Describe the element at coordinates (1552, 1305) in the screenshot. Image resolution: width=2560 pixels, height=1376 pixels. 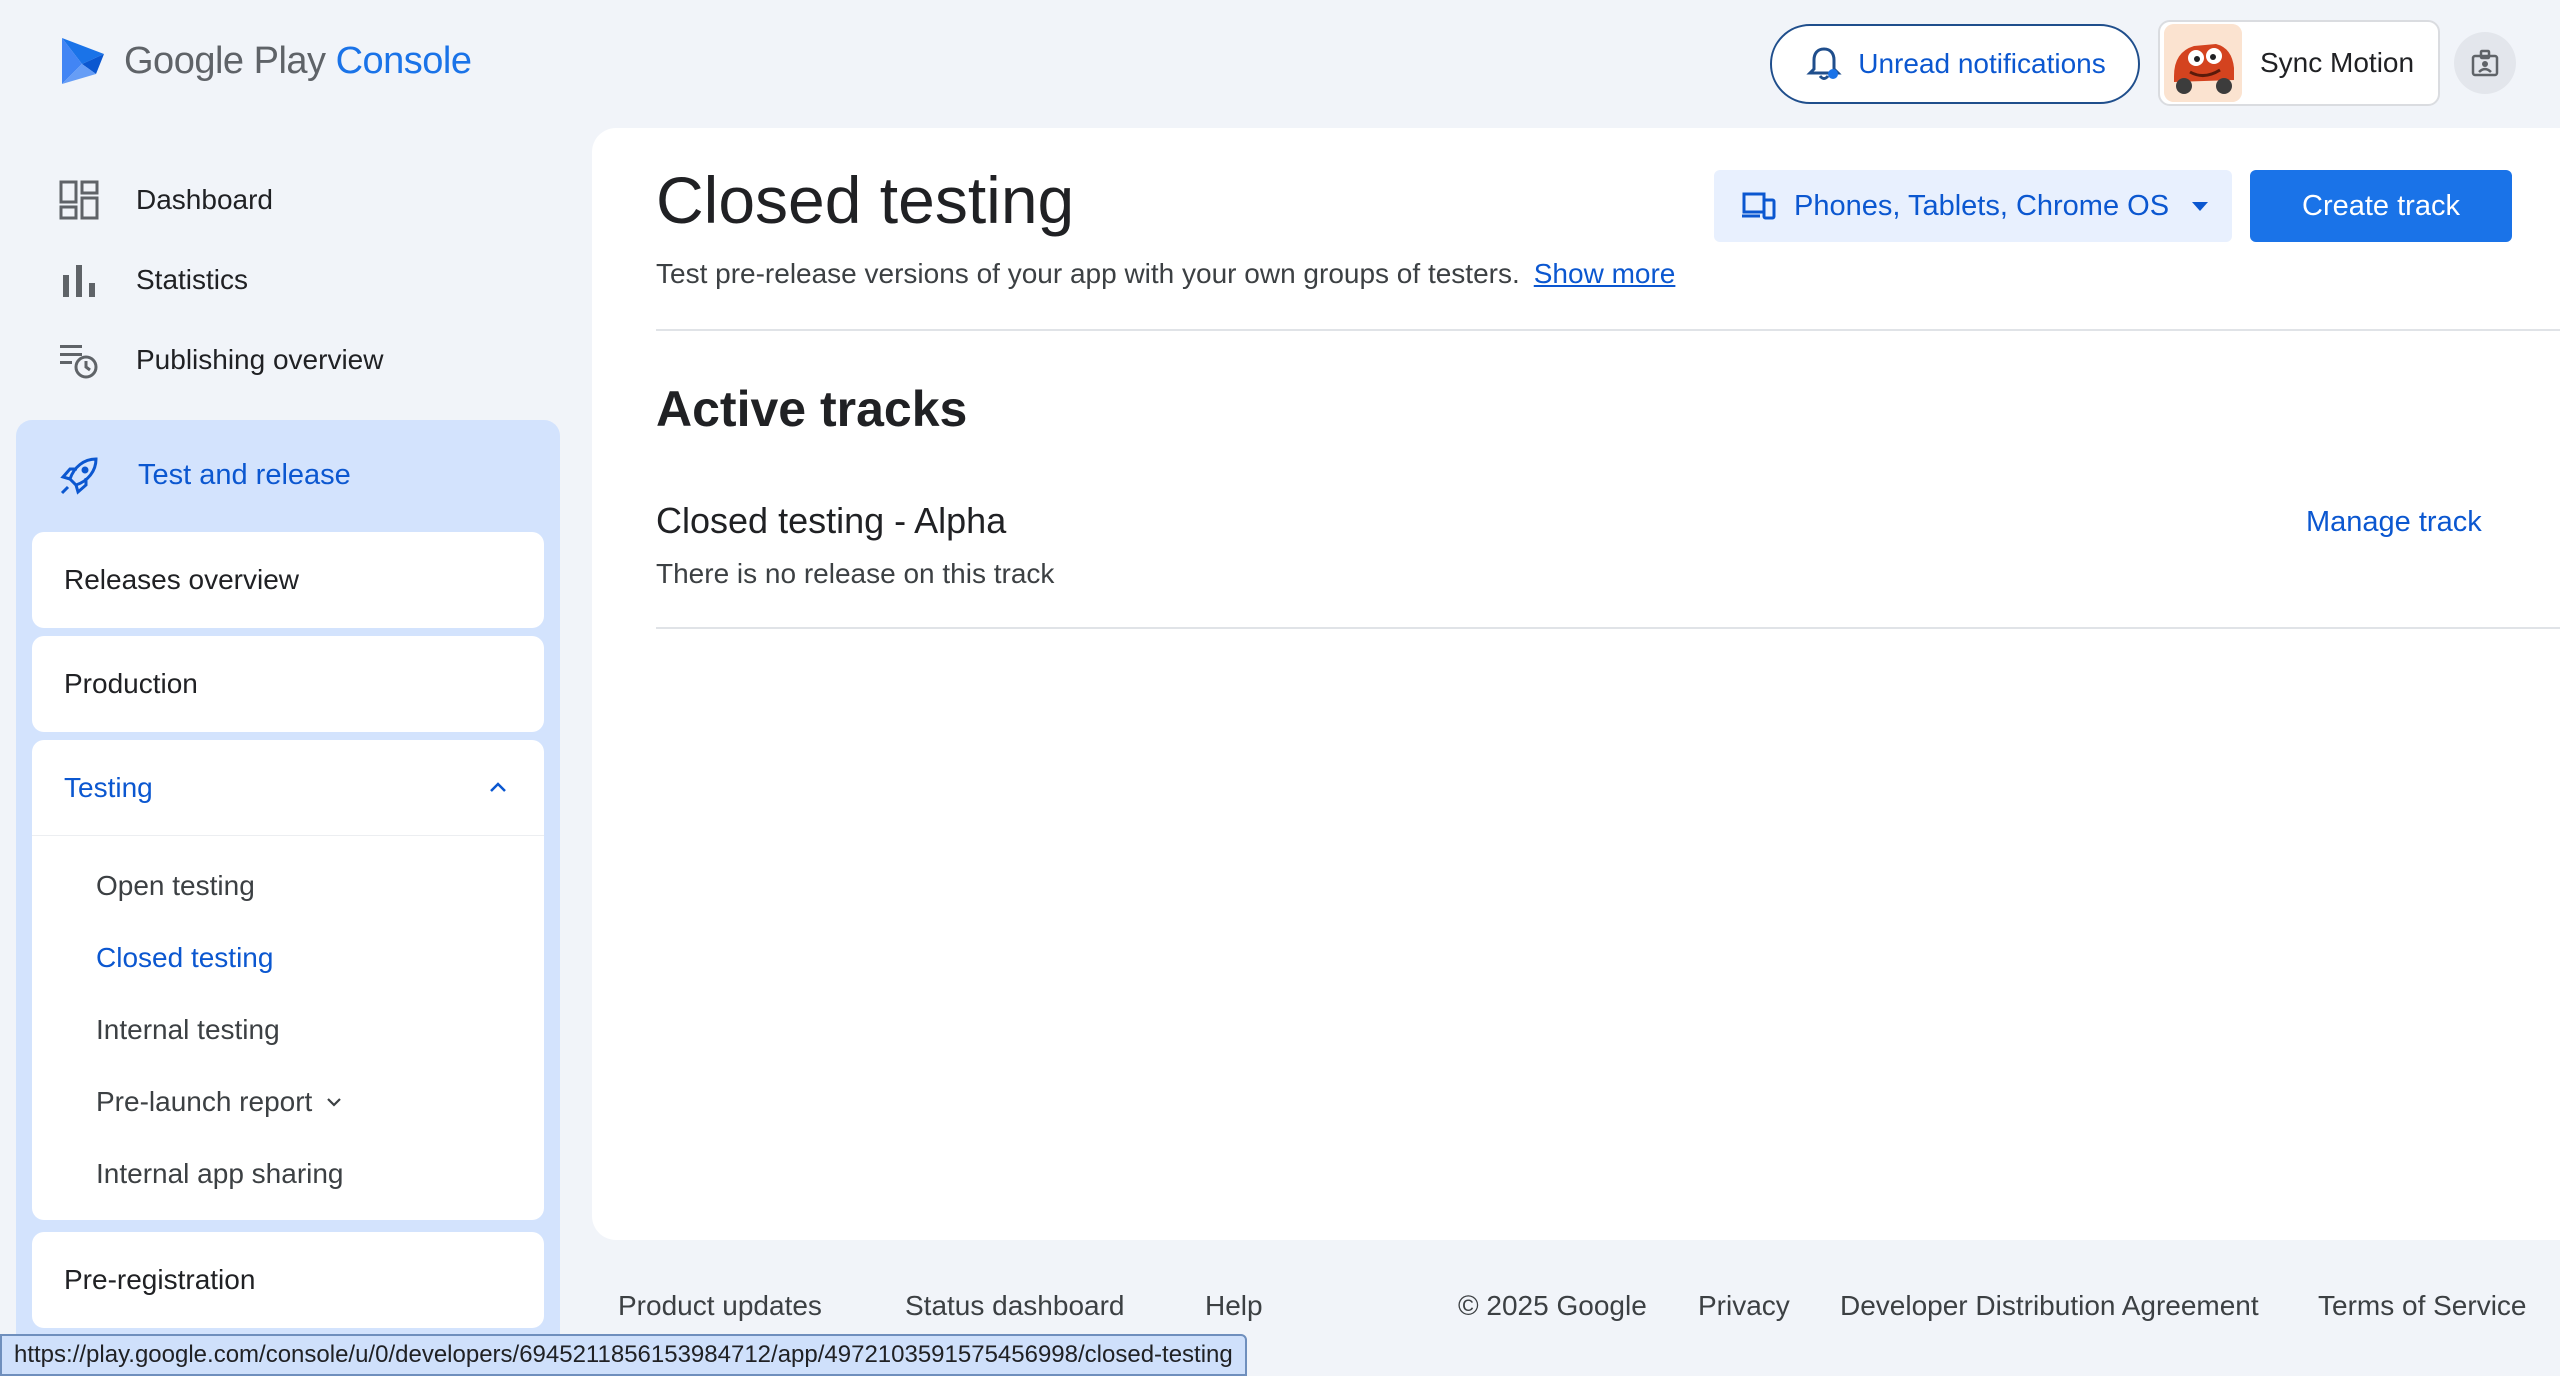
I see `footer-copyright: © 2025 Google` at that location.